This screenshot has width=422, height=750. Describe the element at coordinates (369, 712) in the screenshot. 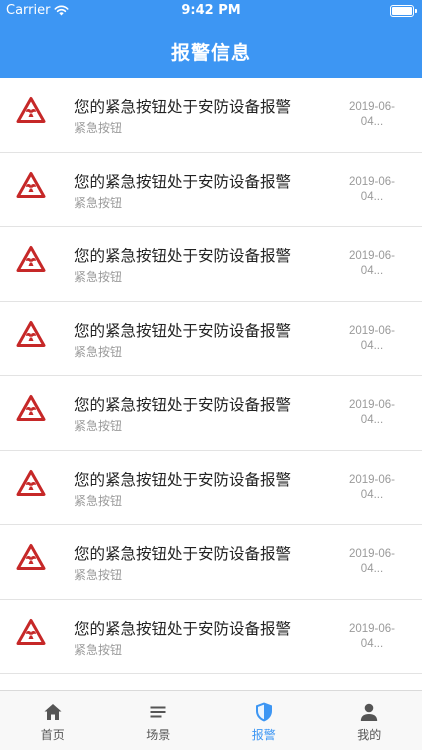

I see `person-icon` at that location.